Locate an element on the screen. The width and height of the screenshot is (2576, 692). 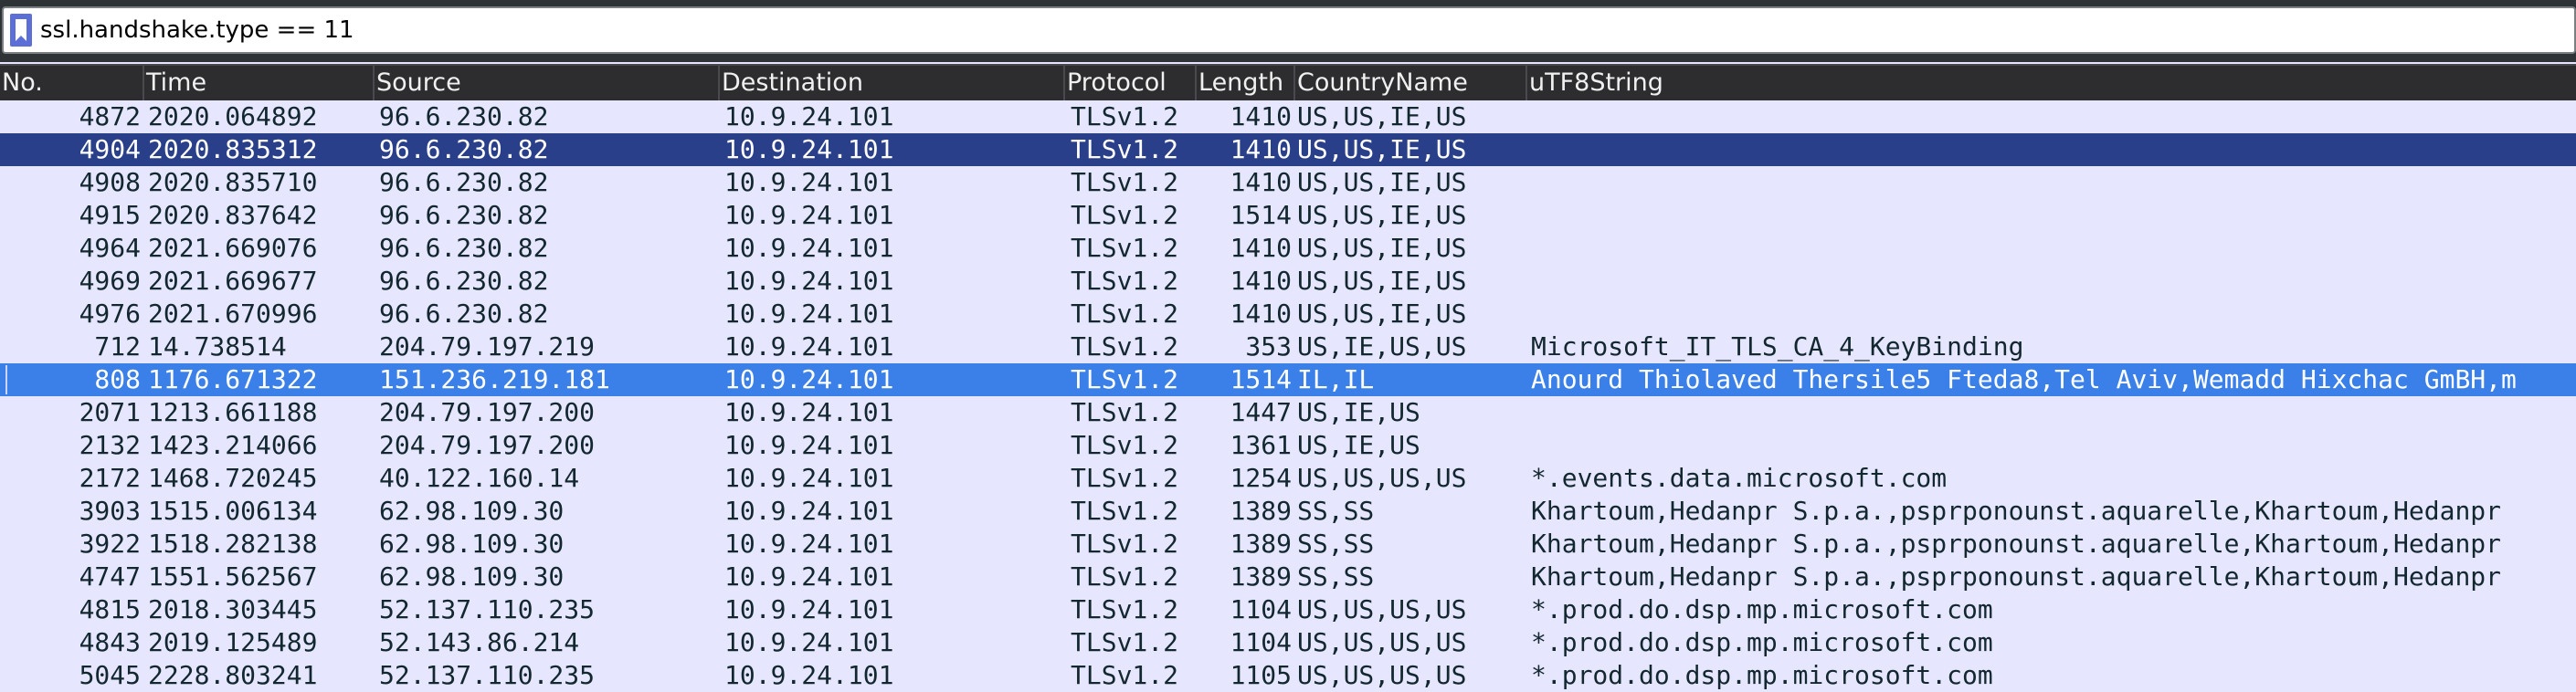
cell-length: 1389 is located at coordinates (1261, 576).